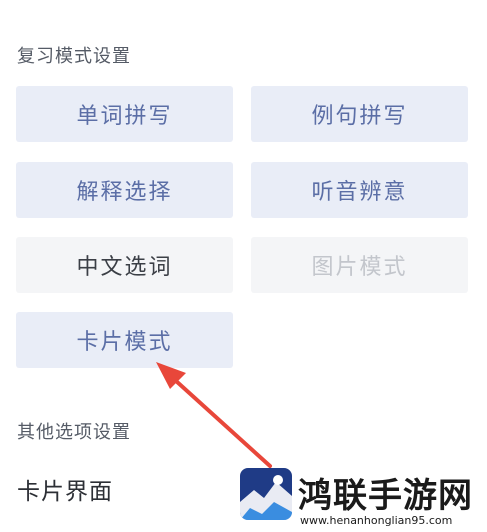 This screenshot has height=532, width=487. What do you see at coordinates (359, 114) in the screenshot?
I see `mode-sentence-spelling-button: 例句拼写` at bounding box center [359, 114].